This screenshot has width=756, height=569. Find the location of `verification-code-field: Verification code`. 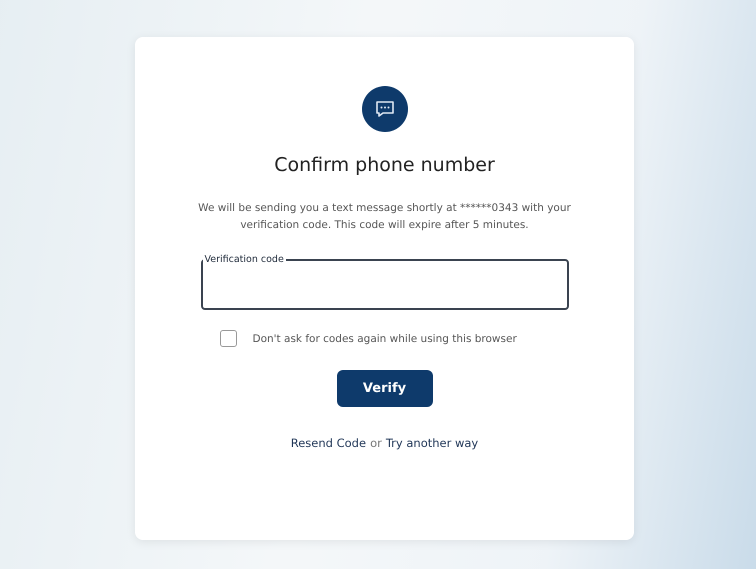

verification-code-field: Verification code is located at coordinates (384, 282).